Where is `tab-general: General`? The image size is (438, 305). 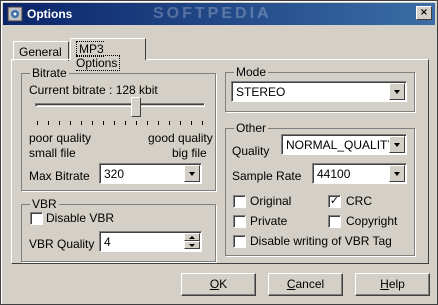 tab-general: General is located at coordinates (41, 51).